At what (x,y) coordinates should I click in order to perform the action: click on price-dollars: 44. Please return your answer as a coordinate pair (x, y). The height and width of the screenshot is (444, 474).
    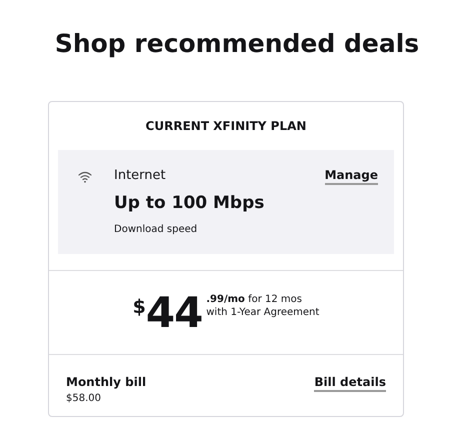
    Looking at the image, I should click on (174, 312).